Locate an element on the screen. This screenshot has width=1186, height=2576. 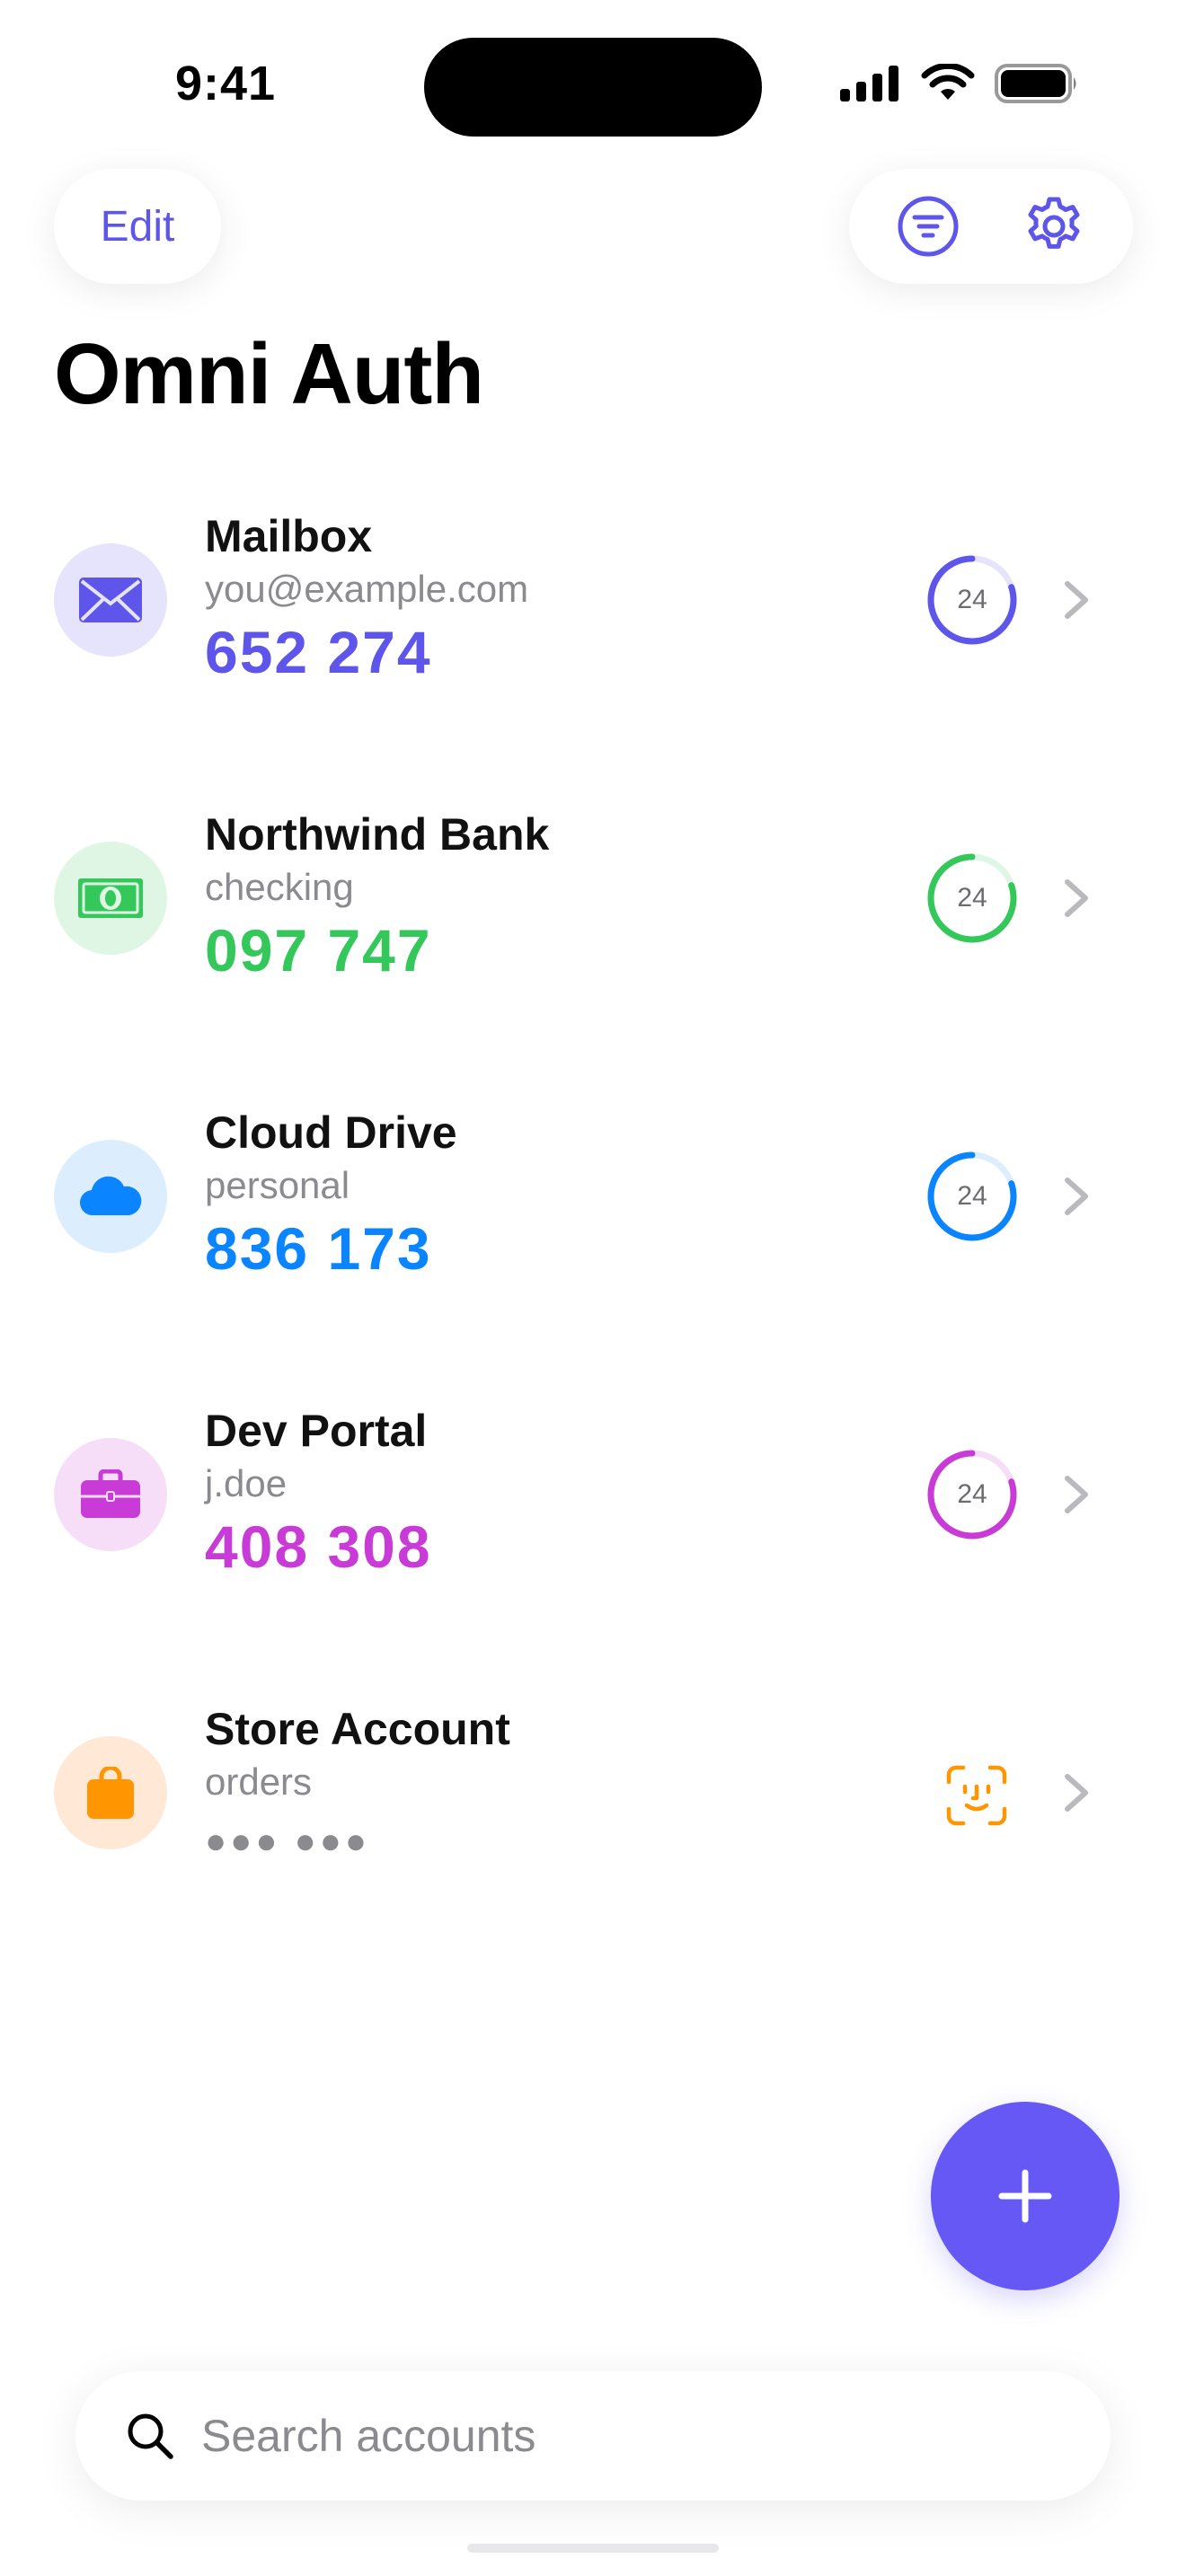
account-row-northwind-bank: Northwind Bank checking 097 747 24 is located at coordinates (593, 895).